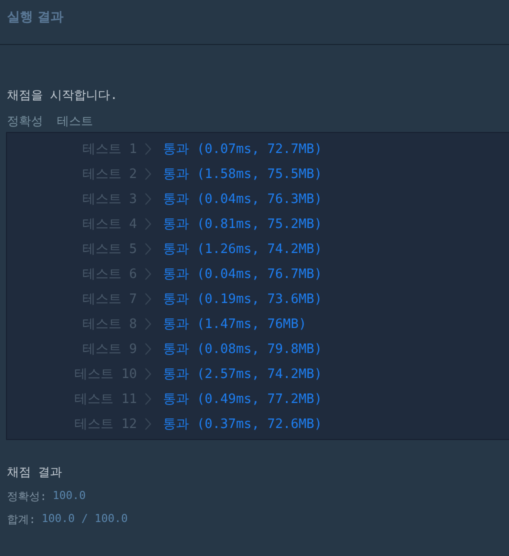 The width and height of the screenshot is (509, 556). Describe the element at coordinates (242, 249) in the screenshot. I see `test-result: 통과 (1.26ms, 74.2MB)` at that location.